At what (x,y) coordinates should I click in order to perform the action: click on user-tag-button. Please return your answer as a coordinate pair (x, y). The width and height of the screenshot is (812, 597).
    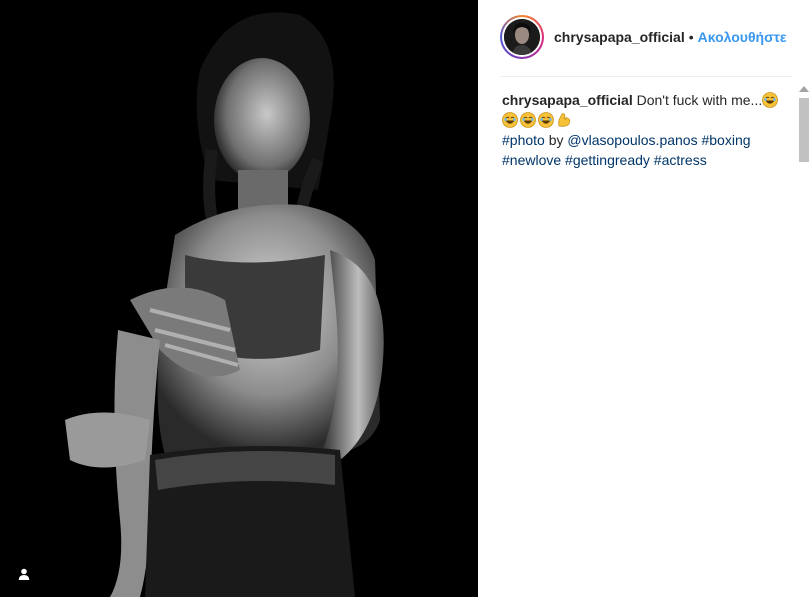
    Looking at the image, I should click on (24, 574).